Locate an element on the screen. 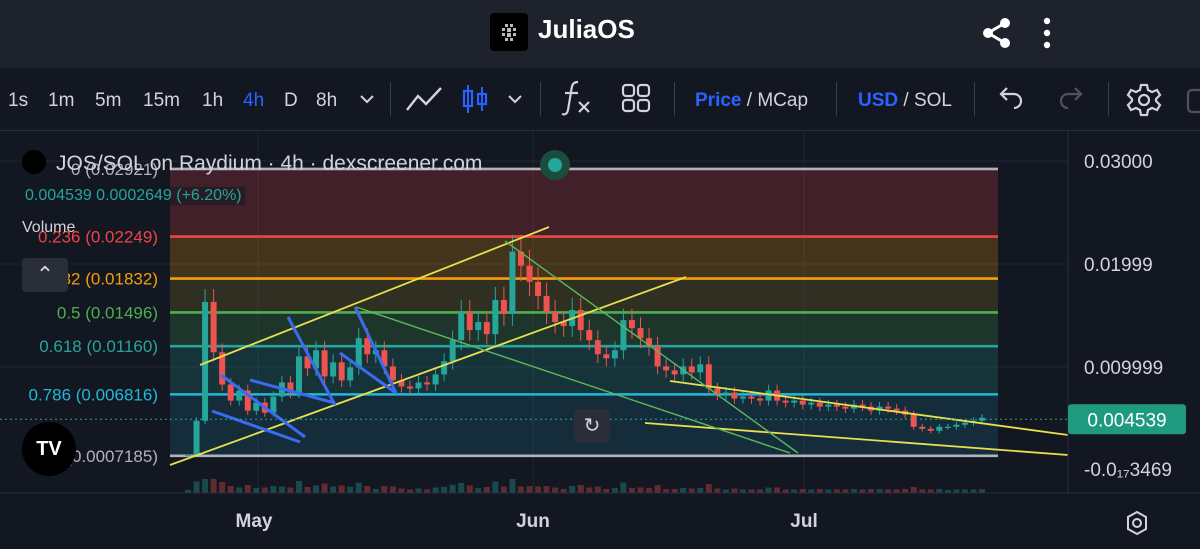 The height and width of the screenshot is (549, 1200). timeframe-d: D is located at coordinates (291, 101).